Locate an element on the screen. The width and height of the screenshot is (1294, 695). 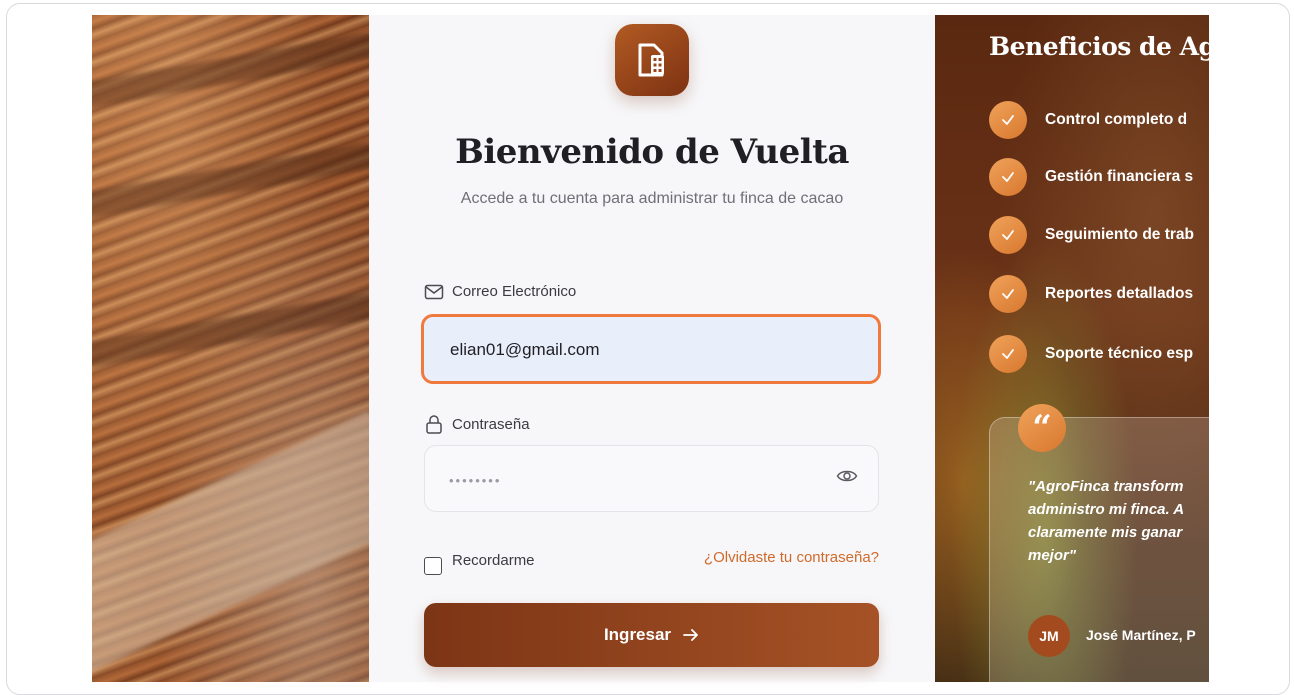
remember-me-row: Recordarme is located at coordinates (479, 560).